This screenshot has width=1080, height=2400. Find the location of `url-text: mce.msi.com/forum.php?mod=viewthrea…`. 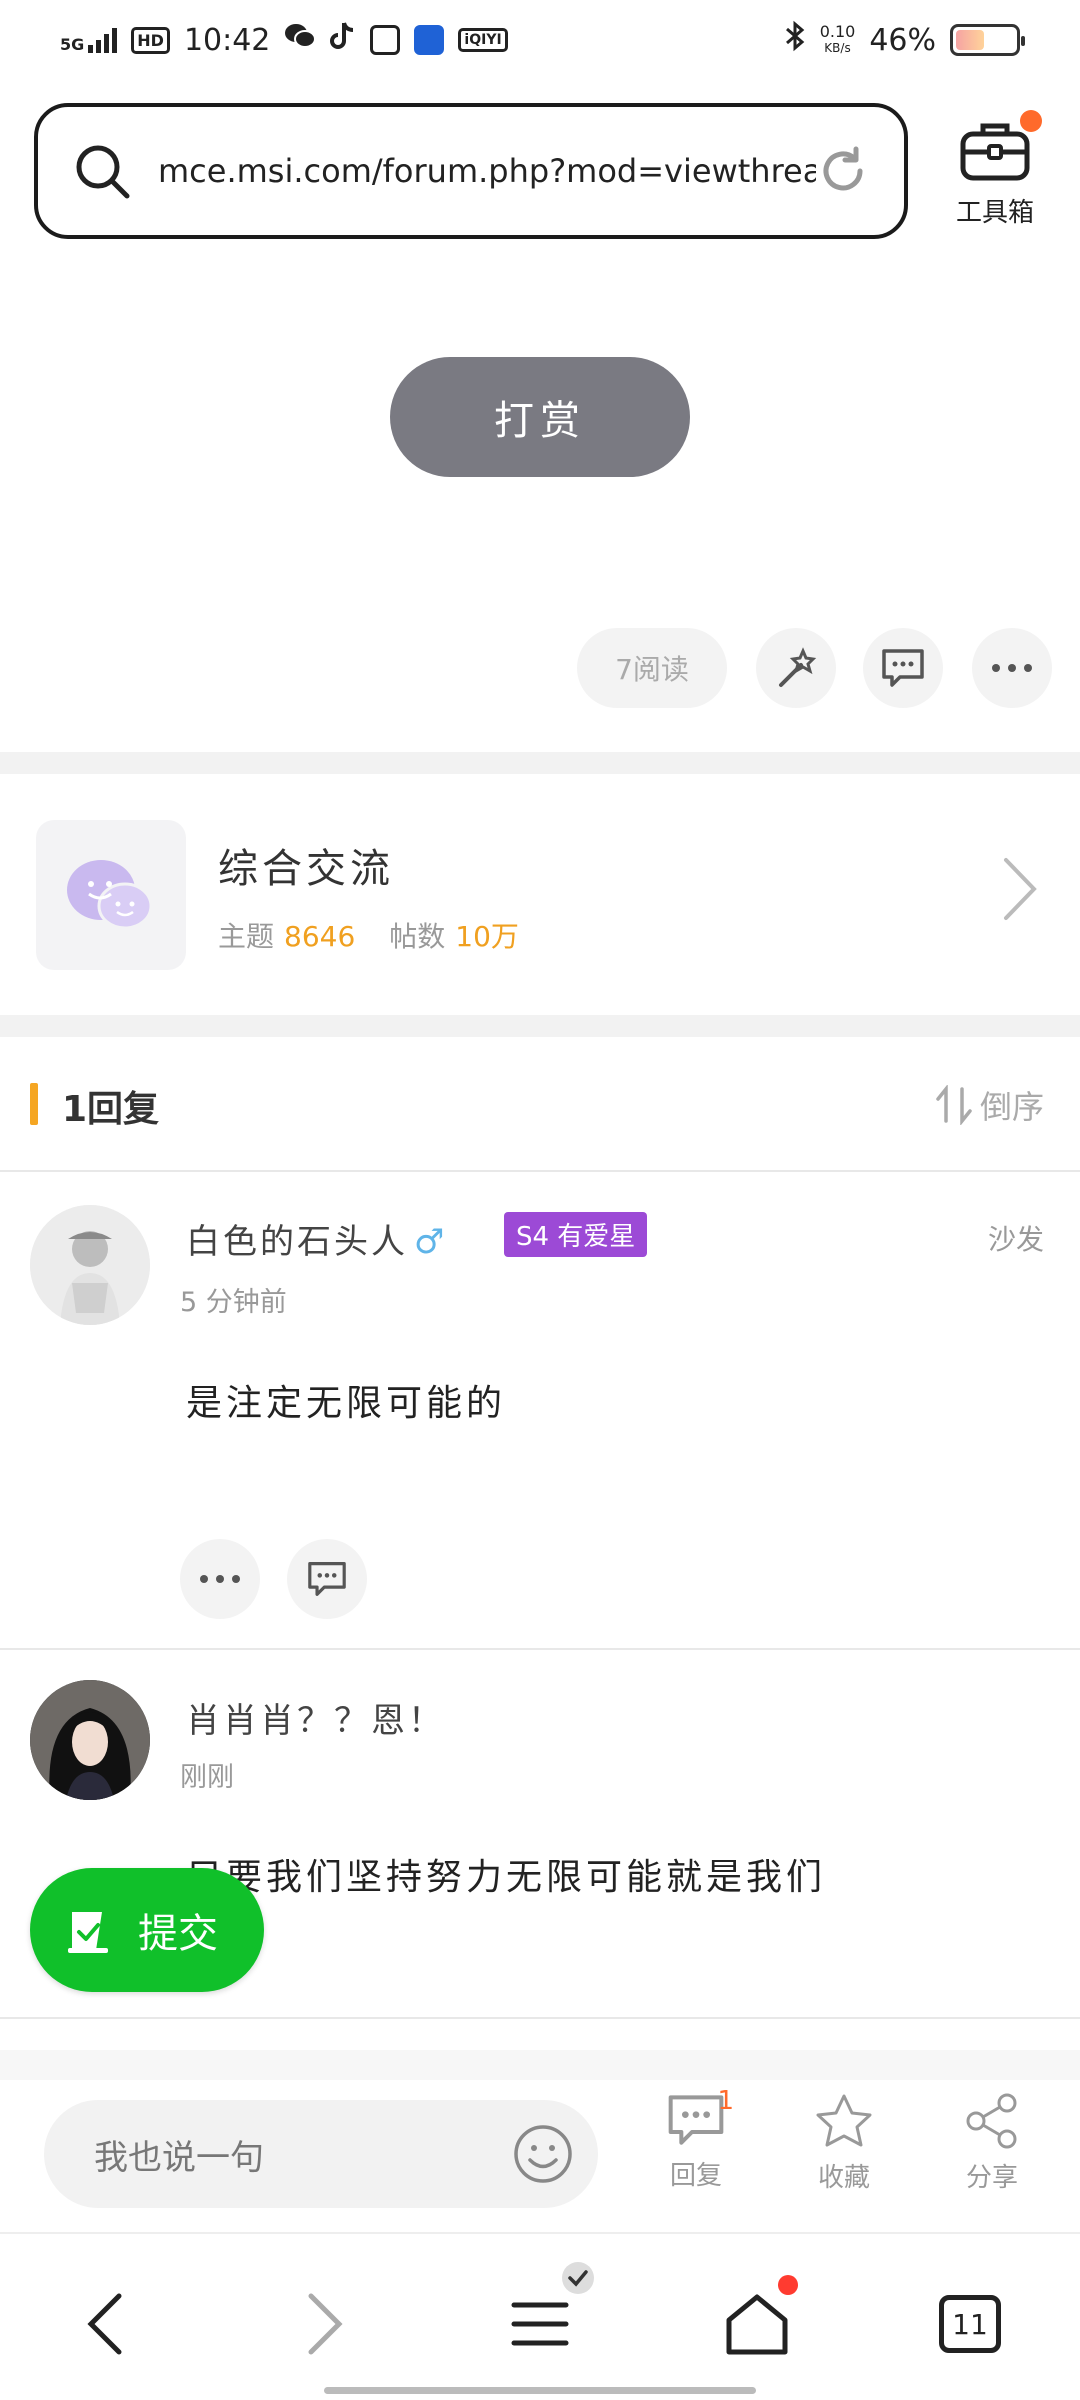

url-text: mce.msi.com/forum.php?mod=viewthrea… is located at coordinates (487, 171).